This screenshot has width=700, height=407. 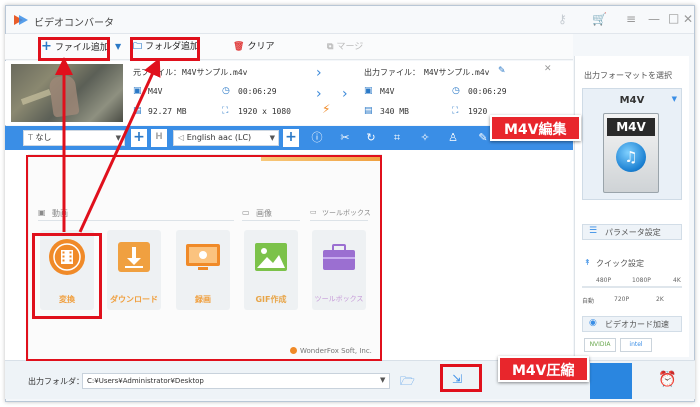 What do you see at coordinates (483, 138) in the screenshot?
I see `edit-pen-icon: ✎` at bounding box center [483, 138].